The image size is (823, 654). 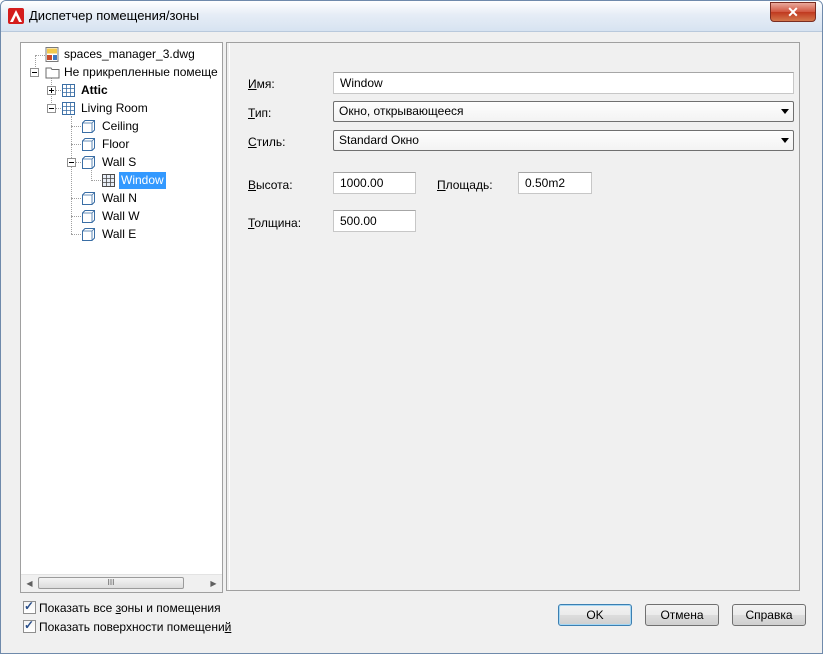 I want to click on show-all-label-text-end: оны и помещения, so click(x=170, y=608).